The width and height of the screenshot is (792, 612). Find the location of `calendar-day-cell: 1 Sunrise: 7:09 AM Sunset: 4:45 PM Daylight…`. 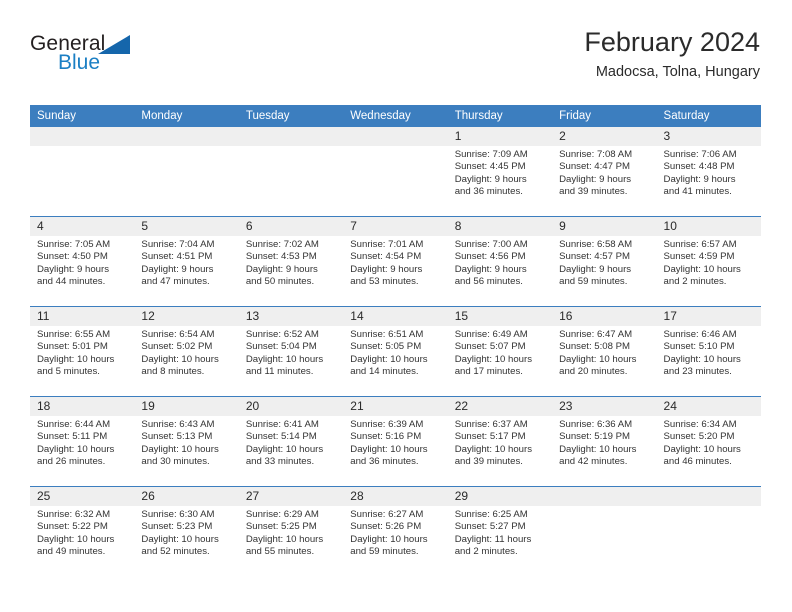

calendar-day-cell: 1 Sunrise: 7:09 AM Sunset: 4:45 PM Daylight… is located at coordinates (500, 172).